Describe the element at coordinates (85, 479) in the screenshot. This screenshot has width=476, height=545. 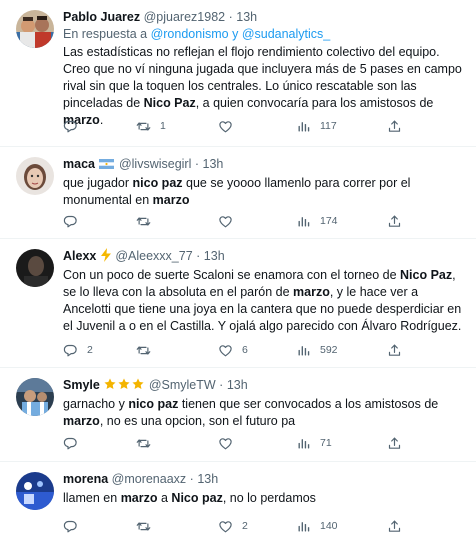
I see `author-name: morena` at that location.